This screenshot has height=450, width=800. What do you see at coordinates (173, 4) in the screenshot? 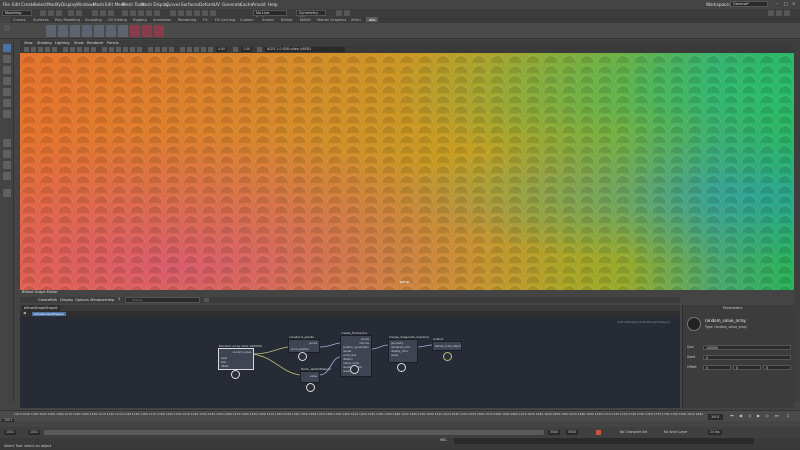
I see `menu-curves: Curves` at bounding box center [173, 4].